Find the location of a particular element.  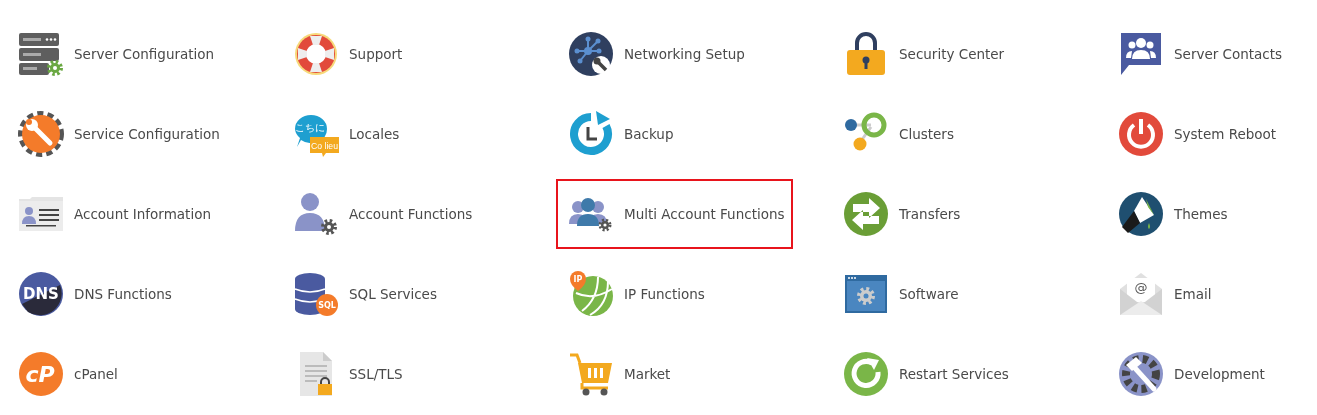

tool-link: SQL SQL Services is located at coordinates (399, 294).